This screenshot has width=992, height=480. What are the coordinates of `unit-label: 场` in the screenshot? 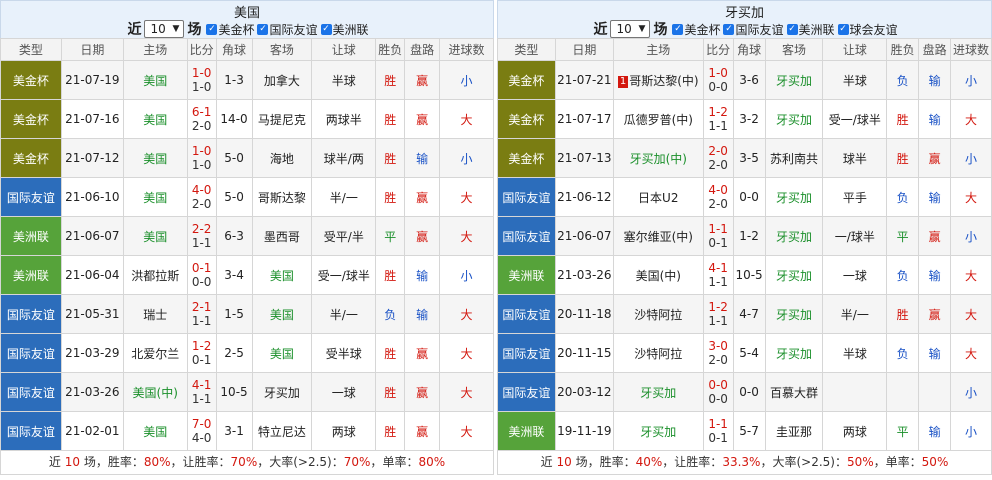 It's located at (194, 30).